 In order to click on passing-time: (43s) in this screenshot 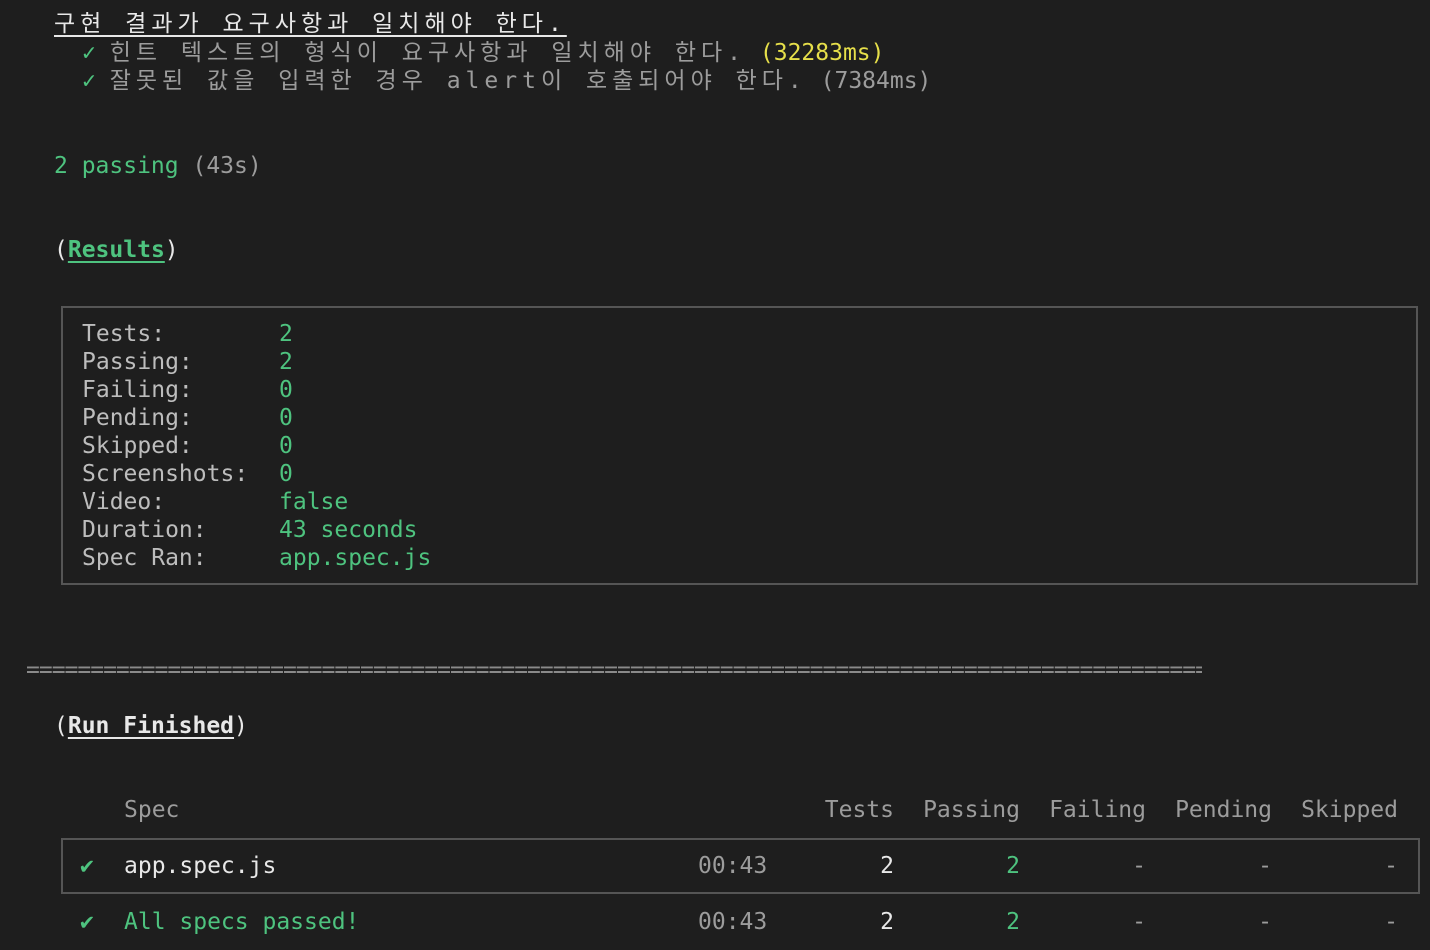, I will do `click(227, 166)`.